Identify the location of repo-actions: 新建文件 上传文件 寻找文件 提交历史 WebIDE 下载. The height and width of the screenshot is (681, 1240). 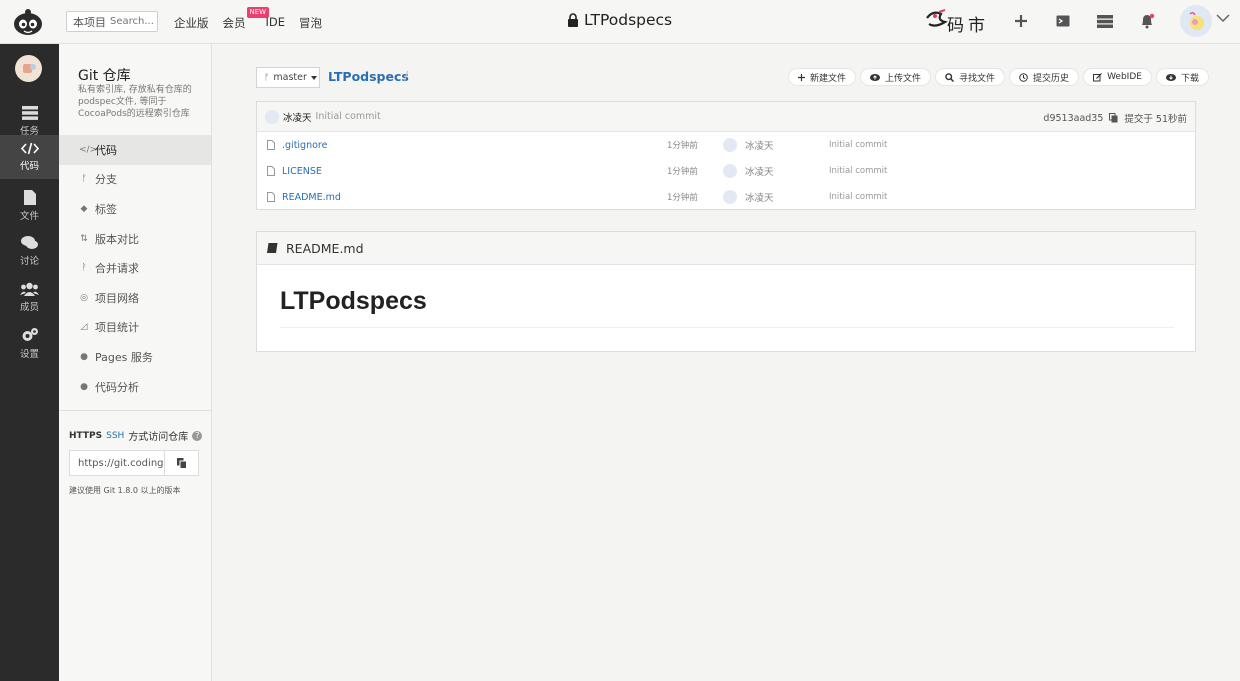
(998, 77).